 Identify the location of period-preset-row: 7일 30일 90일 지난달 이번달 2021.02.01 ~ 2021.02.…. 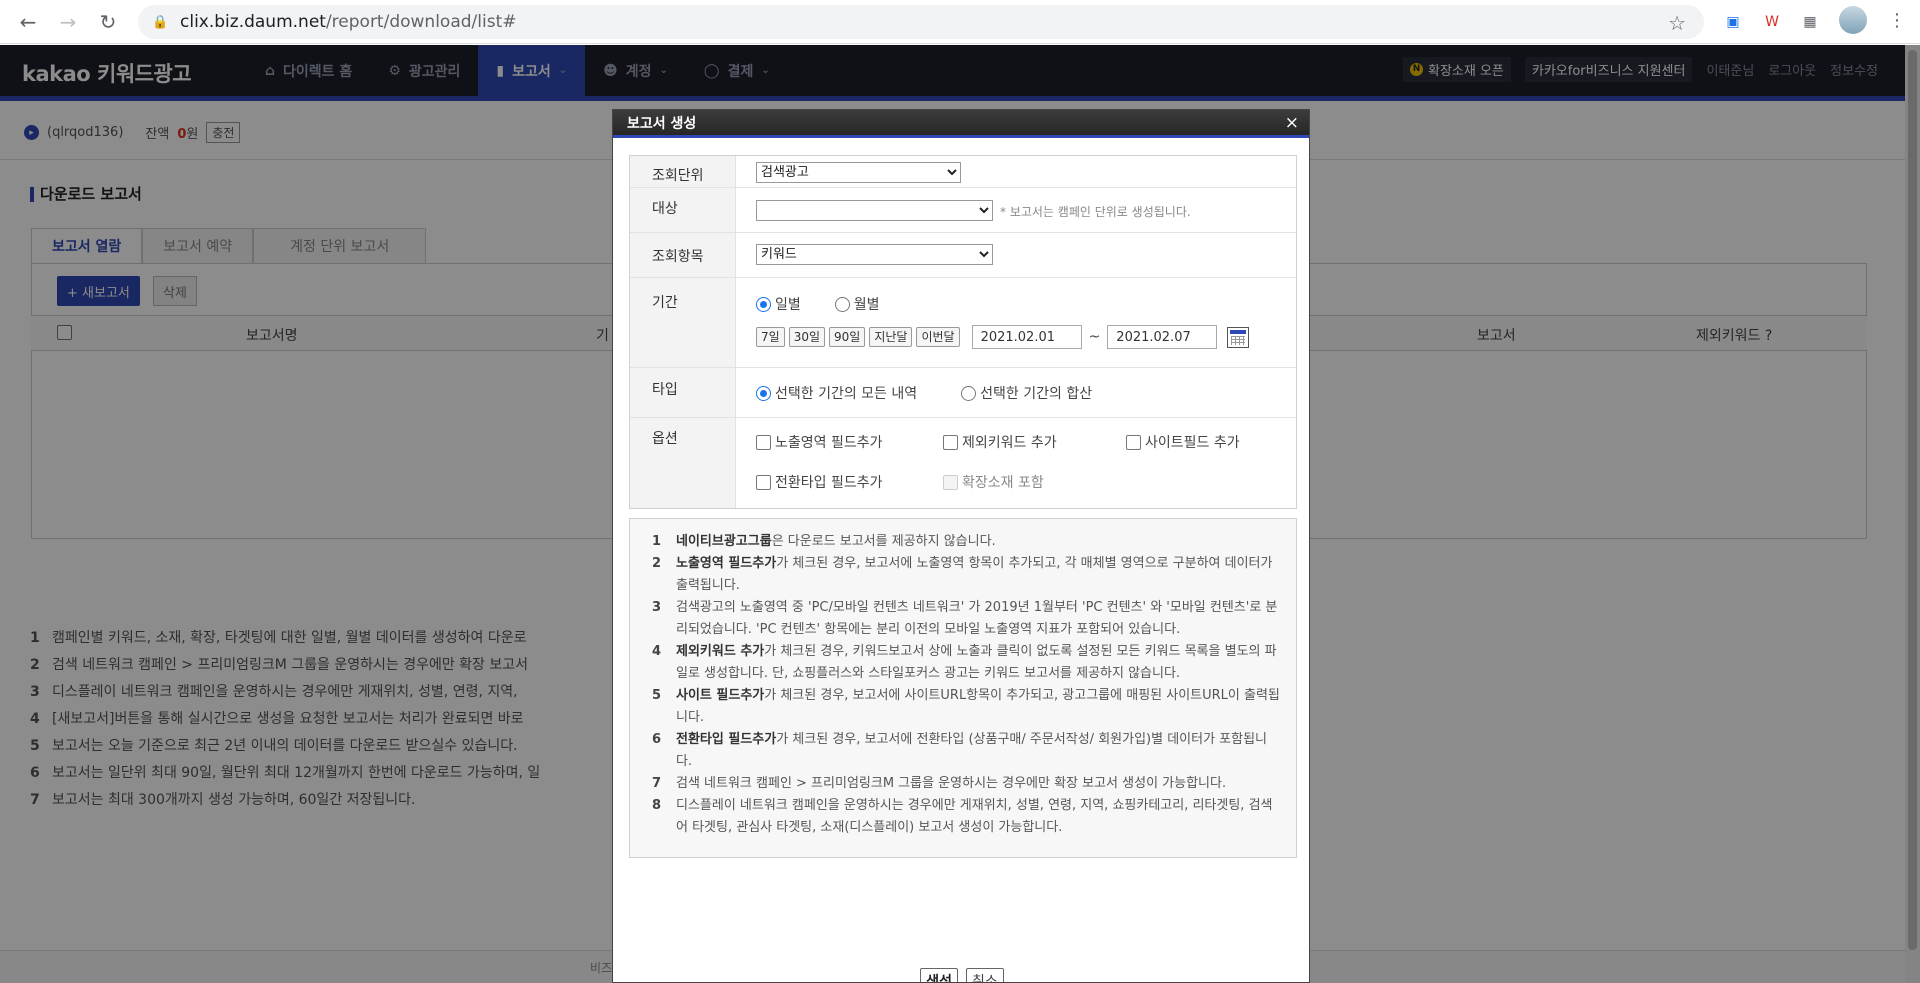
(1016, 337).